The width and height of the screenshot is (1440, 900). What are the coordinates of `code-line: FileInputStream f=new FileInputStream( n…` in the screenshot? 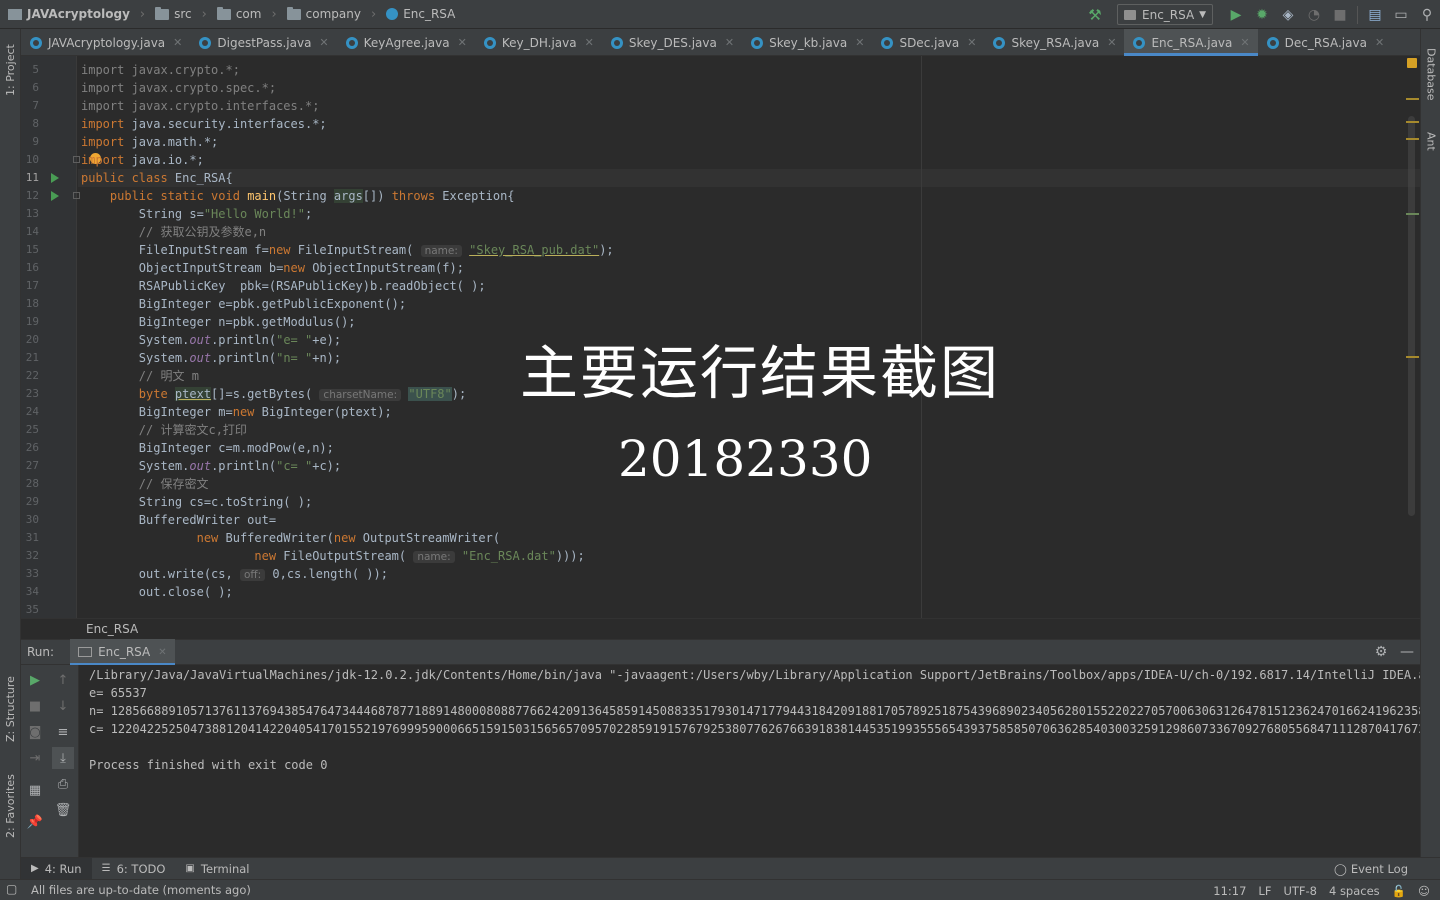 It's located at (347, 250).